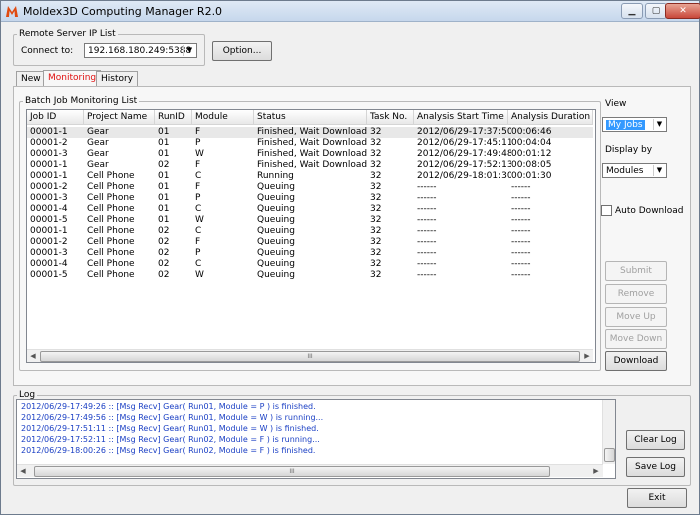  I want to click on list-hscrollbar: ◀ III ▶, so click(310, 355).